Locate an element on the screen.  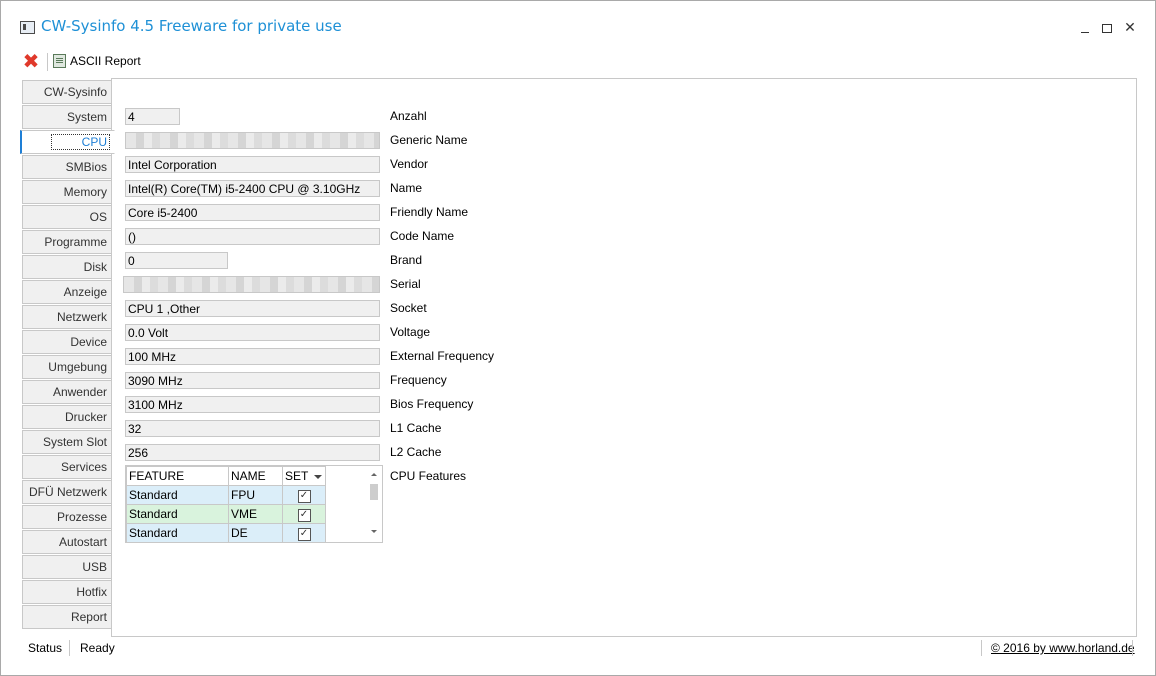
label-external-frequency: External Frequency is located at coordinates (442, 356).